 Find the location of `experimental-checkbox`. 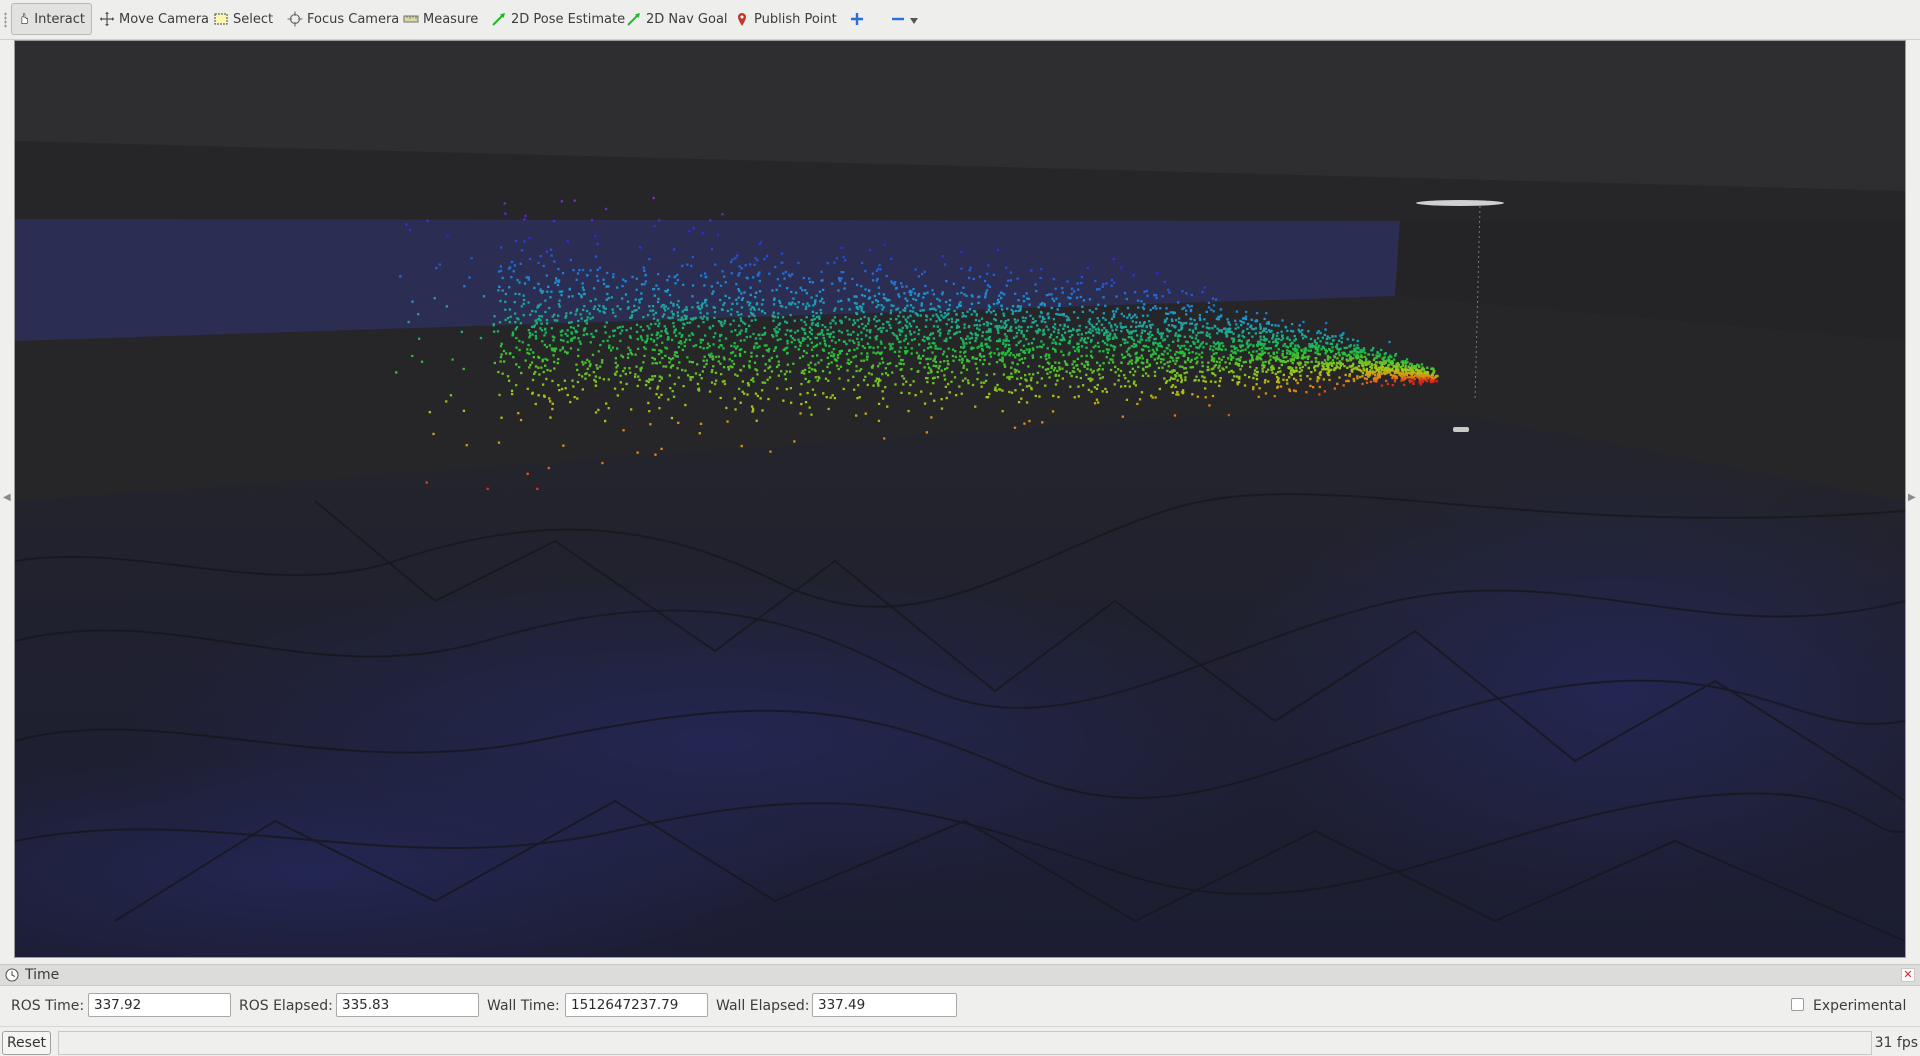

experimental-checkbox is located at coordinates (1797, 1004).